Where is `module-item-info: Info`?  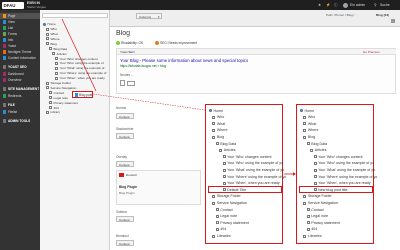 module-item-info: Info is located at coordinates (20, 40).